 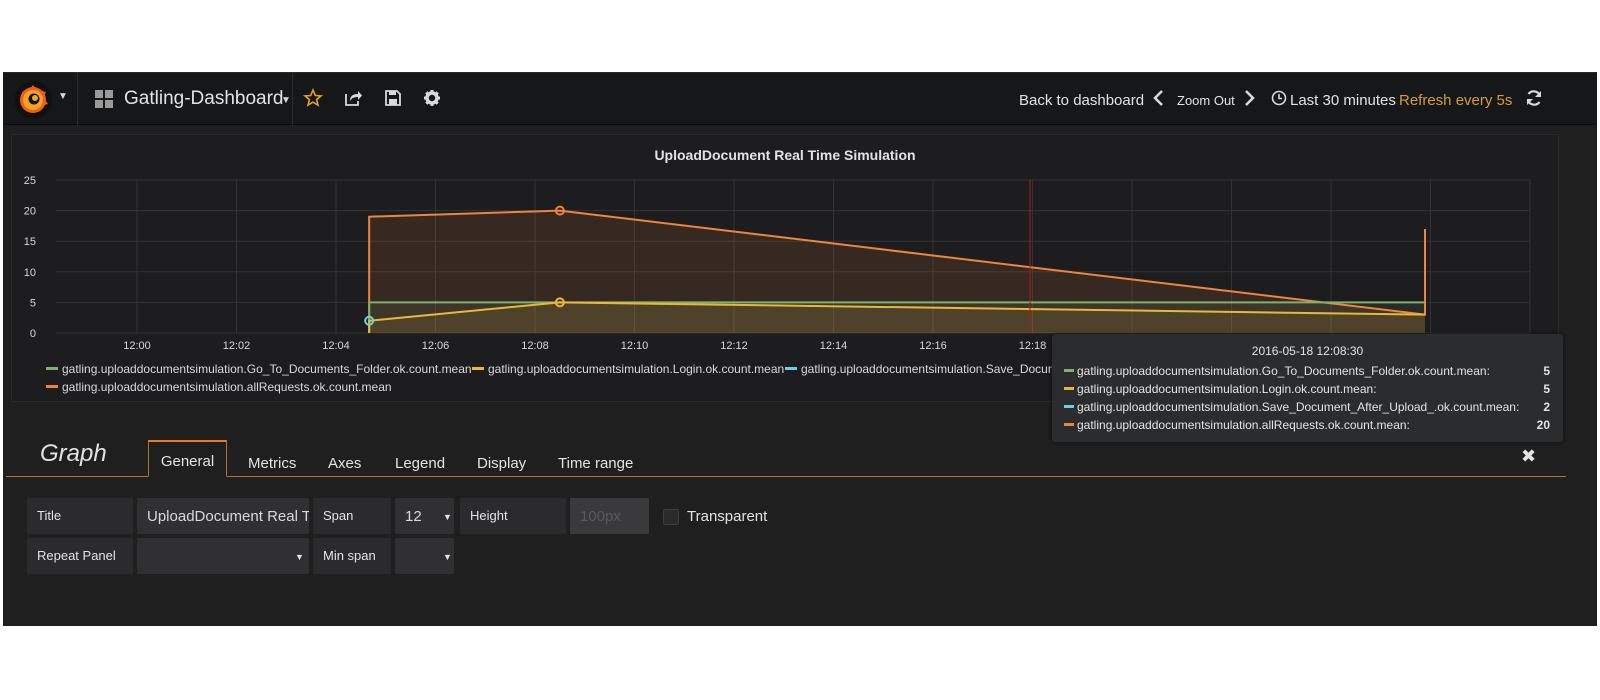 What do you see at coordinates (834, 346) in the screenshot?
I see `x-tick-label: 12:14` at bounding box center [834, 346].